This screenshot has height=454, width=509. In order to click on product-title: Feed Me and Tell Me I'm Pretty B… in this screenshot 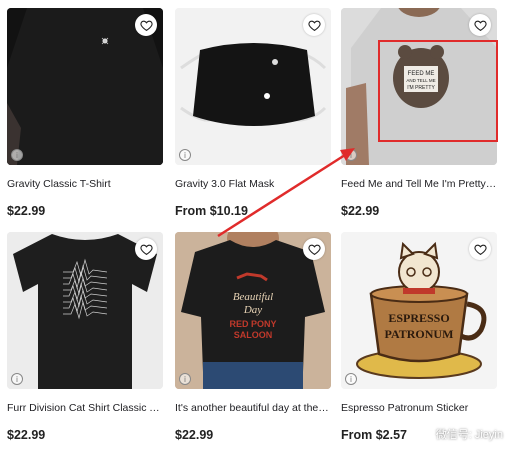, I will do `click(419, 184)`.